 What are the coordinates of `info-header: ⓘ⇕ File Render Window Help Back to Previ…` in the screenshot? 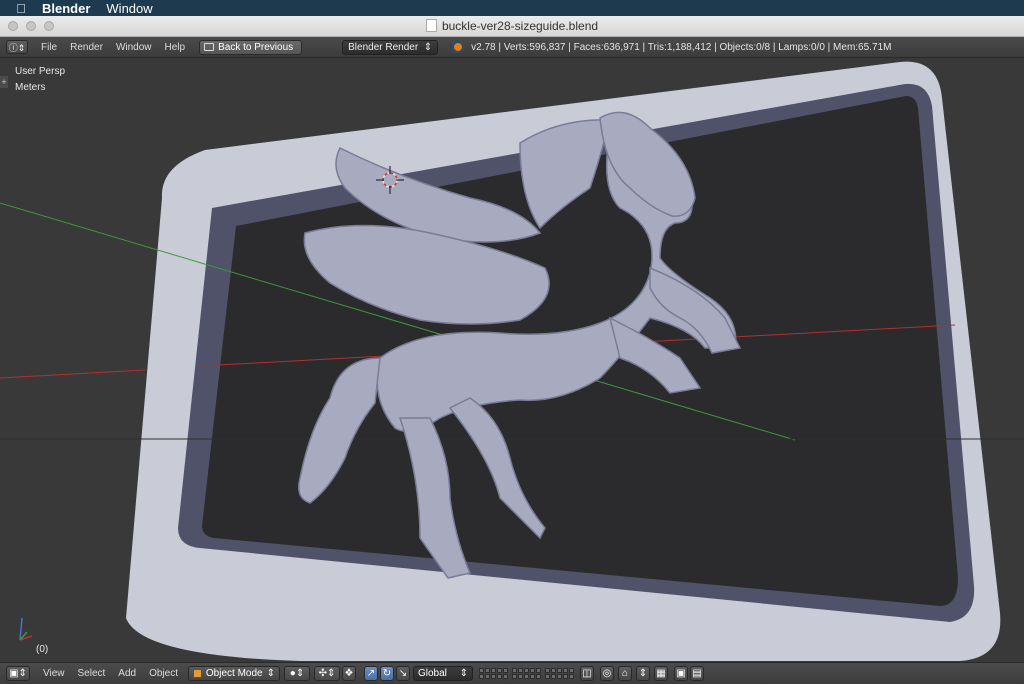 It's located at (512, 47).